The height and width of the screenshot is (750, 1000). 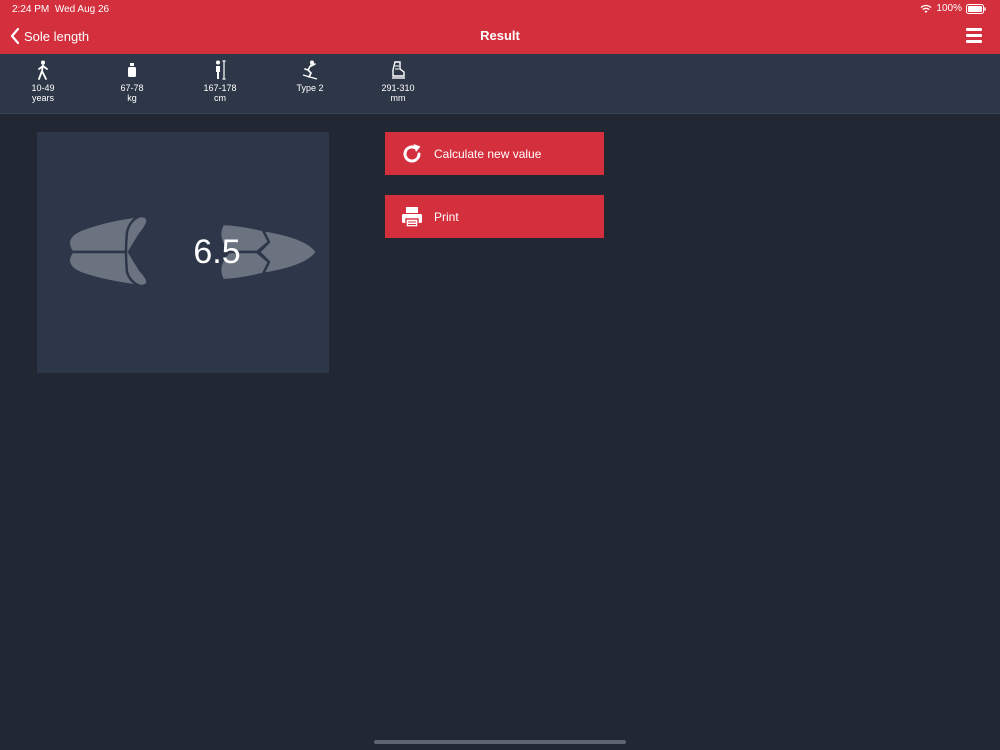 I want to click on status-time: 2:24 PM Wed Aug 26, so click(x=60, y=9).